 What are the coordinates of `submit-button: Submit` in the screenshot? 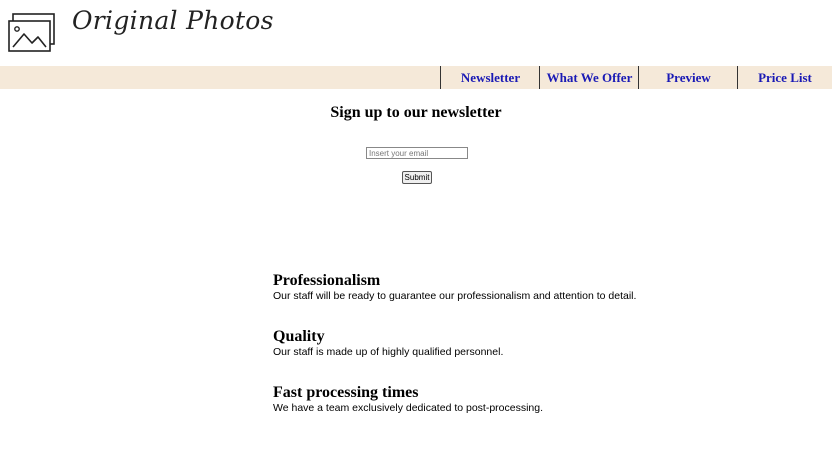 It's located at (417, 177).